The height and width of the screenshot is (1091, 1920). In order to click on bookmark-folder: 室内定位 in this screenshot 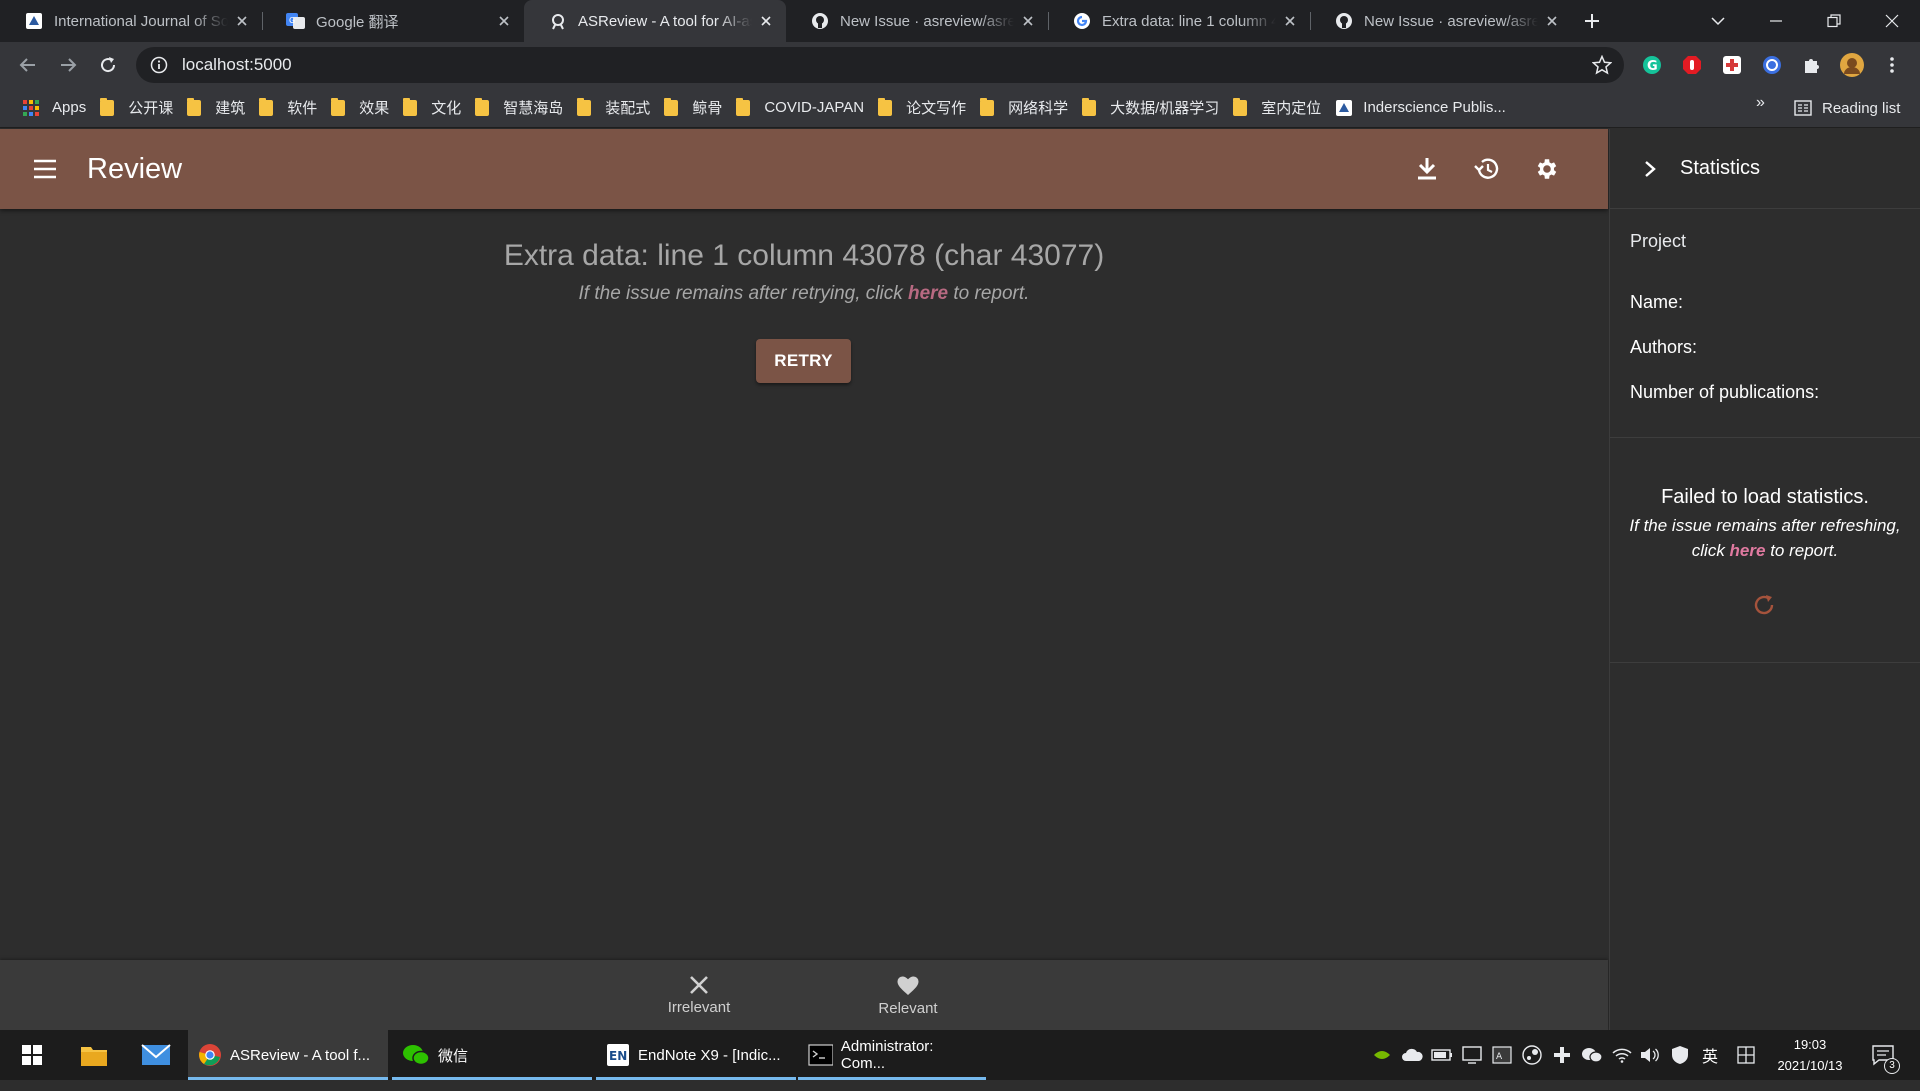, I will do `click(1280, 108)`.